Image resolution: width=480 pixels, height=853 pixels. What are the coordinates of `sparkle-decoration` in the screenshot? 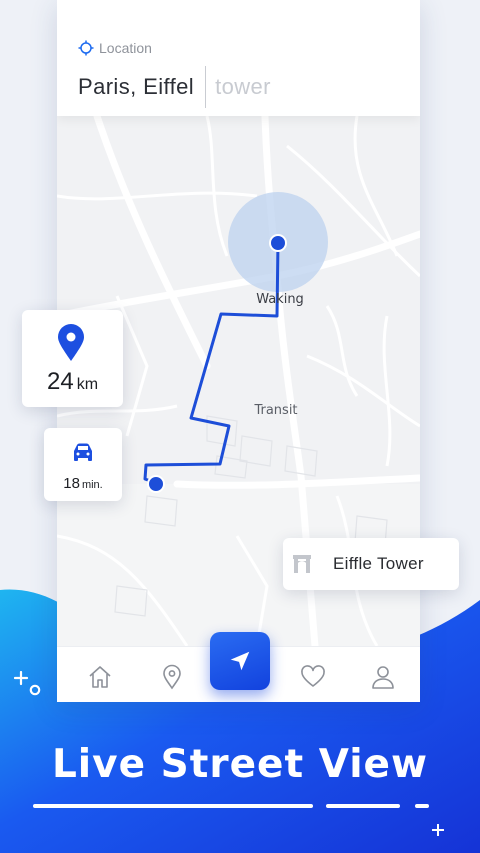 It's located at (27, 683).